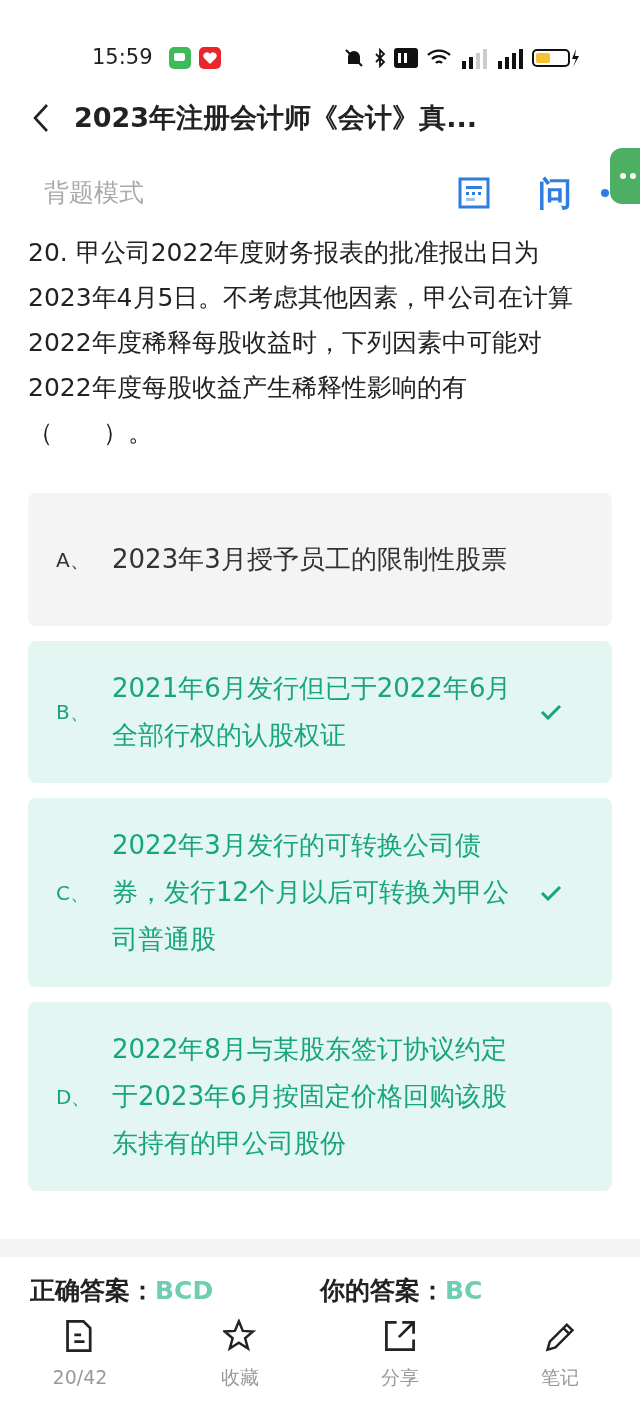 This screenshot has width=640, height=1422. Describe the element at coordinates (240, 1336) in the screenshot. I see `star-icon` at that location.